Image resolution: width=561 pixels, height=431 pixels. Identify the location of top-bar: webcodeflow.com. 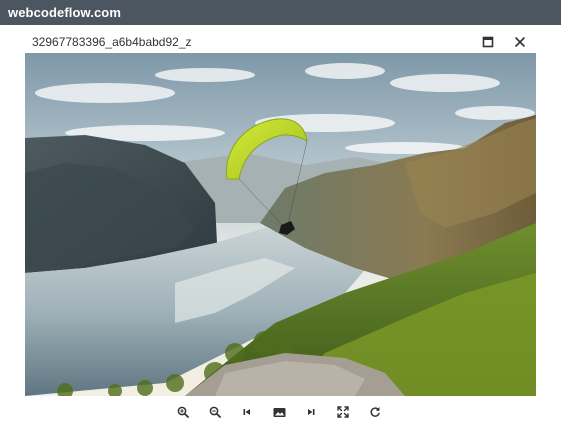
(280, 12).